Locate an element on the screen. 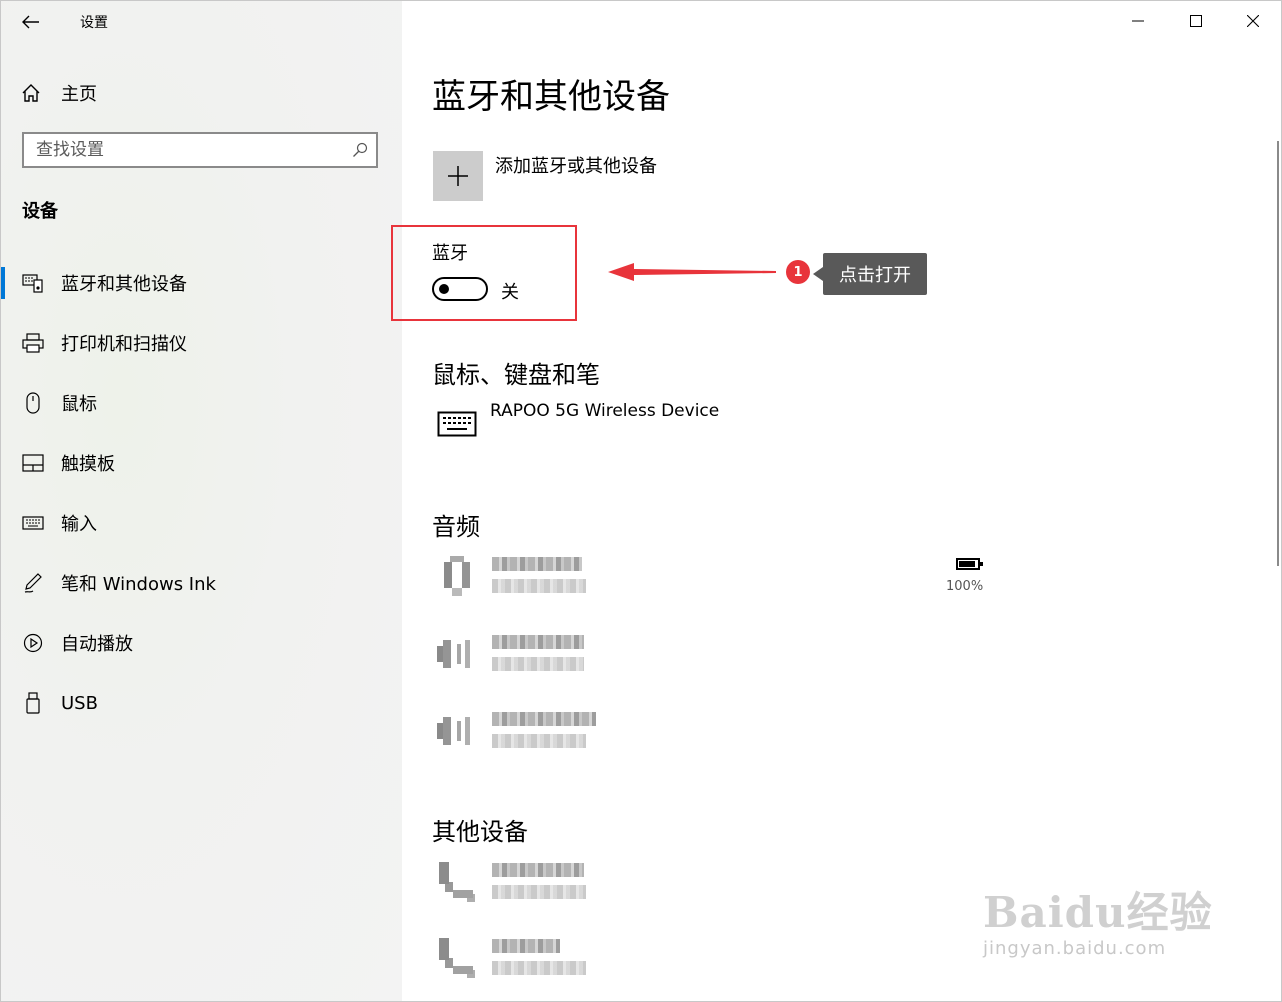  sidebar-item-label: 蓝牙和其他设备 is located at coordinates (124, 284).